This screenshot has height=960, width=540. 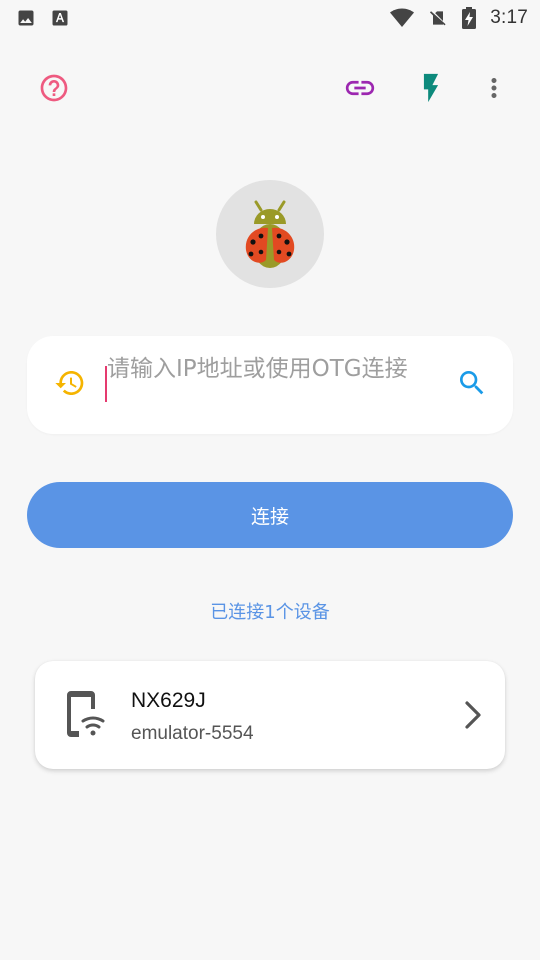 I want to click on ladybug-android-icon, so click(x=270, y=234).